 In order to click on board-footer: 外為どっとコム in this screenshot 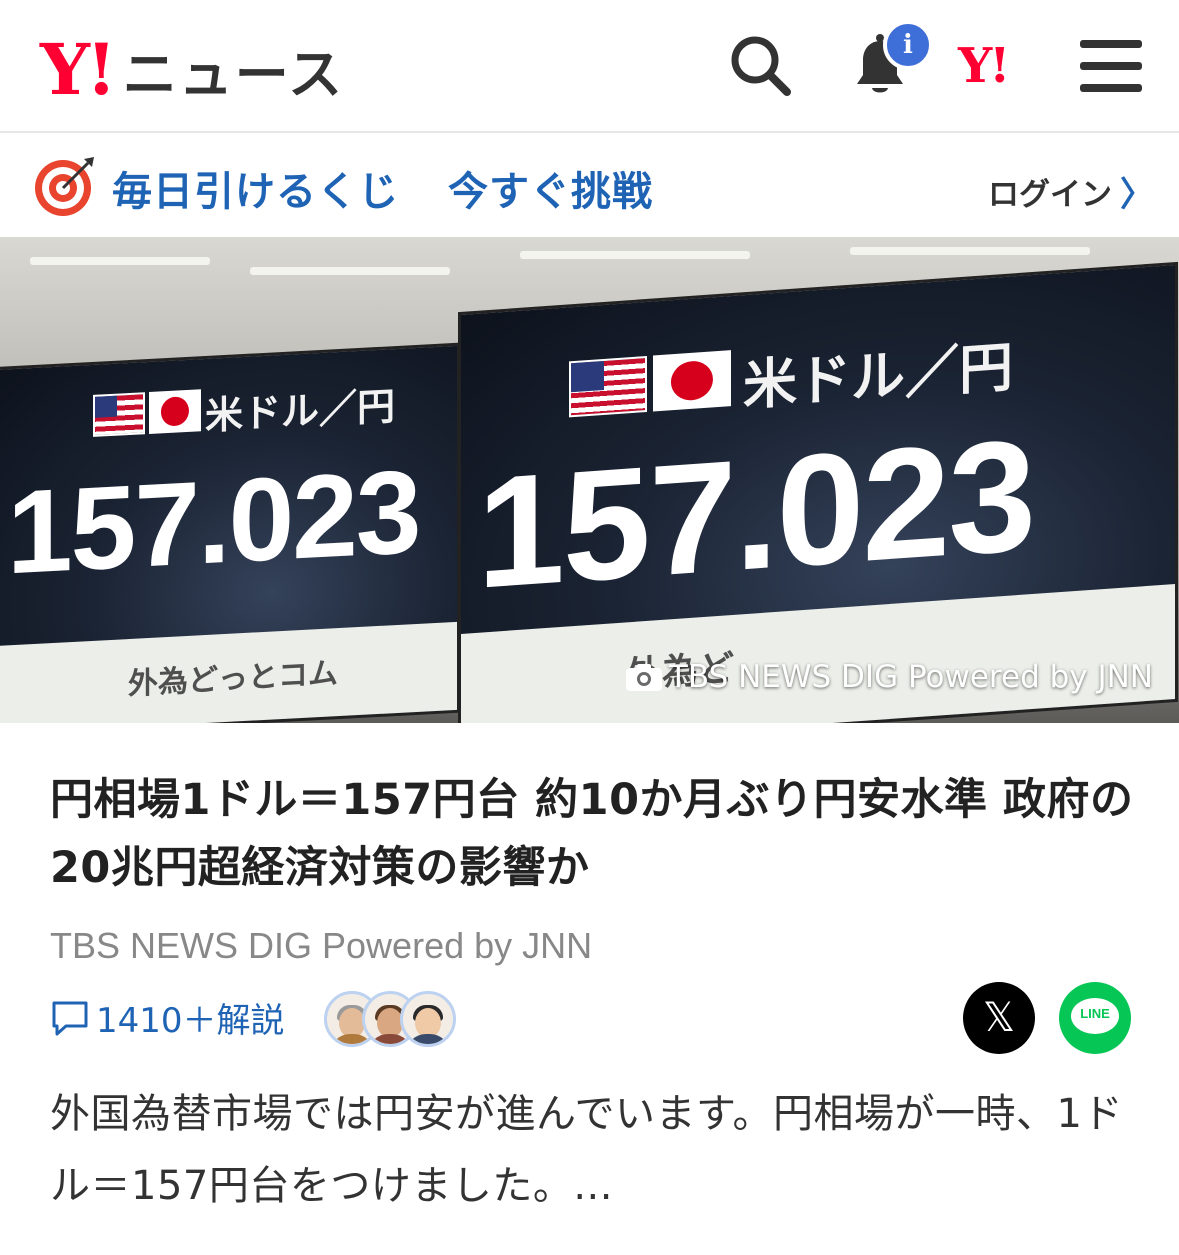, I will do `click(228, 672)`.